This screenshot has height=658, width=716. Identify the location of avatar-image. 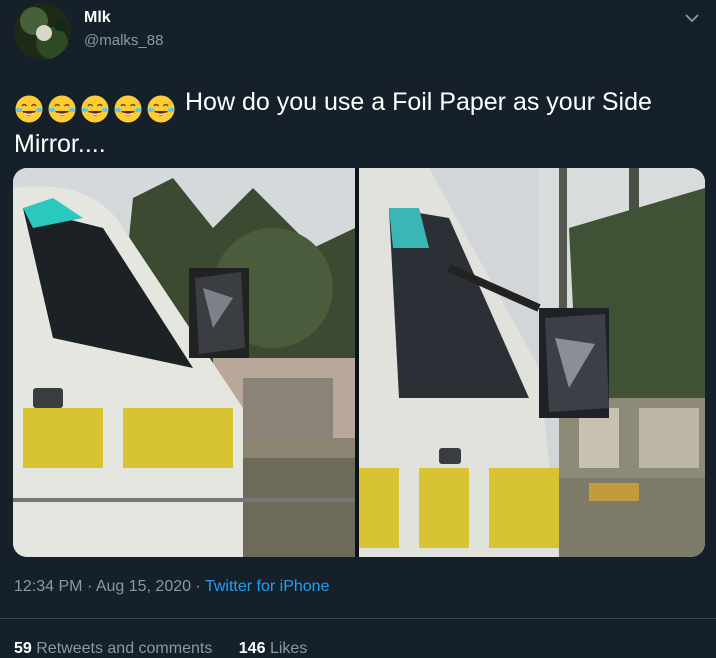
(42, 31).